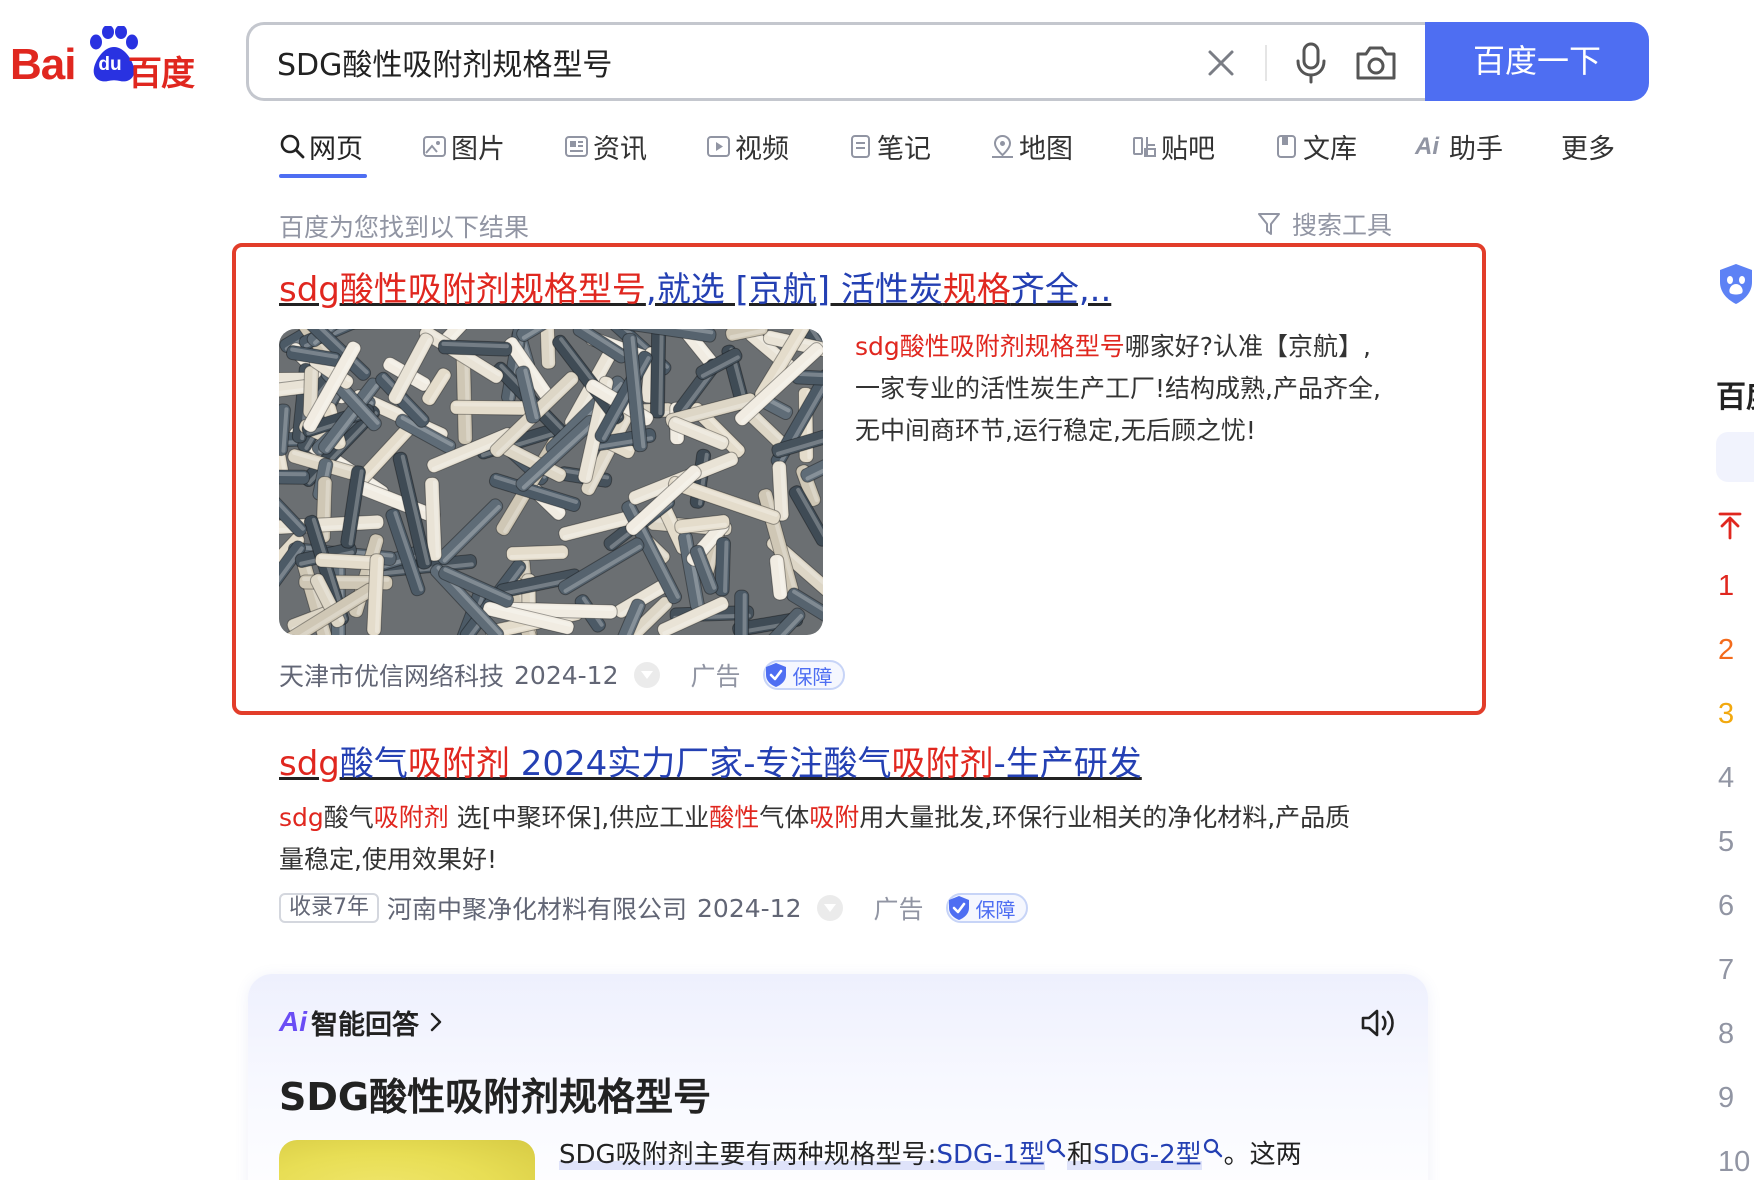  Describe the element at coordinates (329, 908) in the screenshot. I see `indexed-years-badge: 收录7年` at that location.